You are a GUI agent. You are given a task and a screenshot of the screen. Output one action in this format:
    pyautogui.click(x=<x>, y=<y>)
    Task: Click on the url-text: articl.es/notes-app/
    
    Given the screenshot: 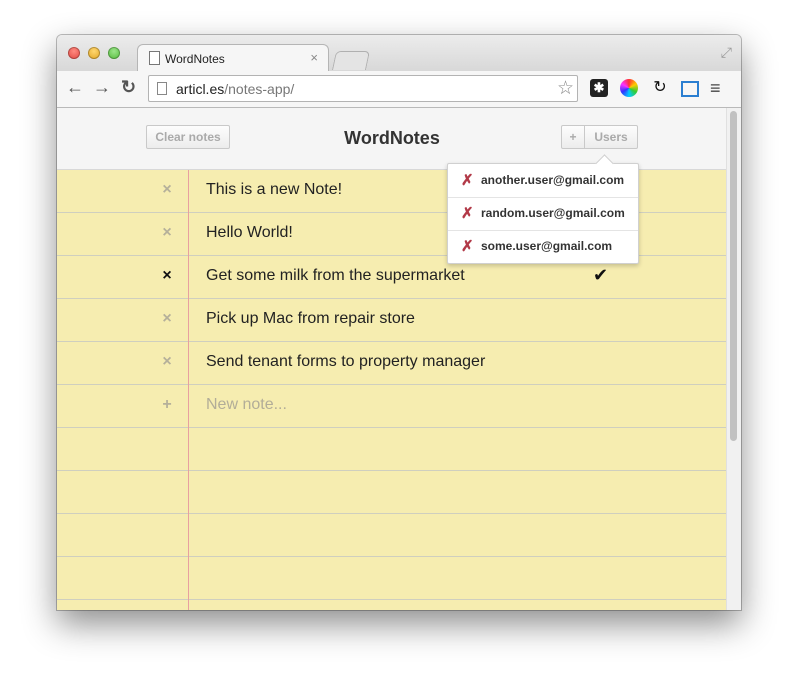 What is the action you would take?
    pyautogui.click(x=235, y=89)
    